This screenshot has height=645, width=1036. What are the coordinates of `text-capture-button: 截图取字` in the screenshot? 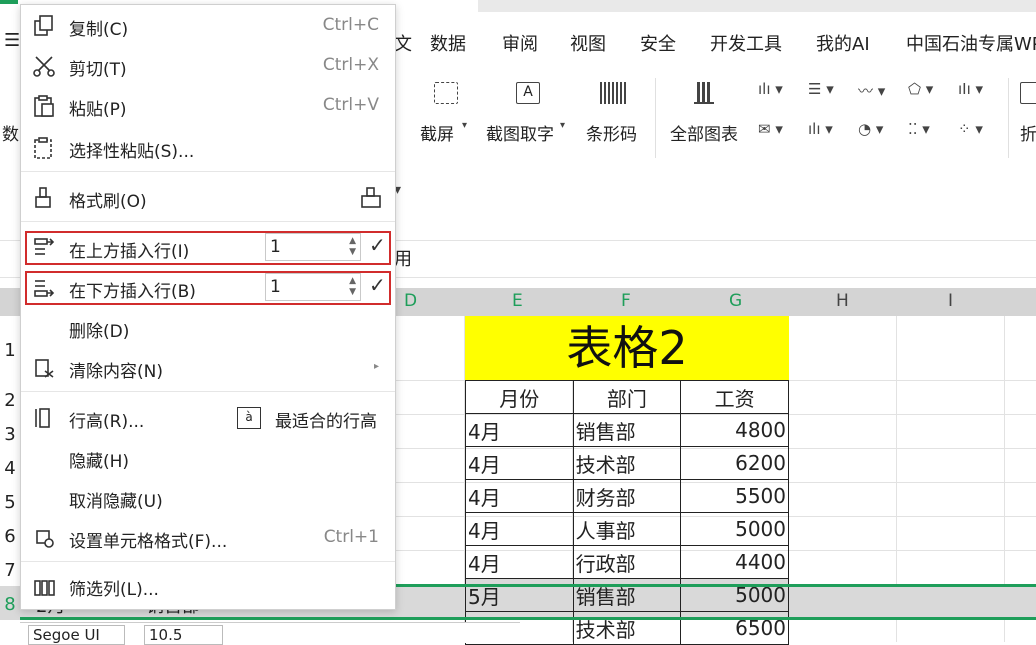 It's located at (520, 132).